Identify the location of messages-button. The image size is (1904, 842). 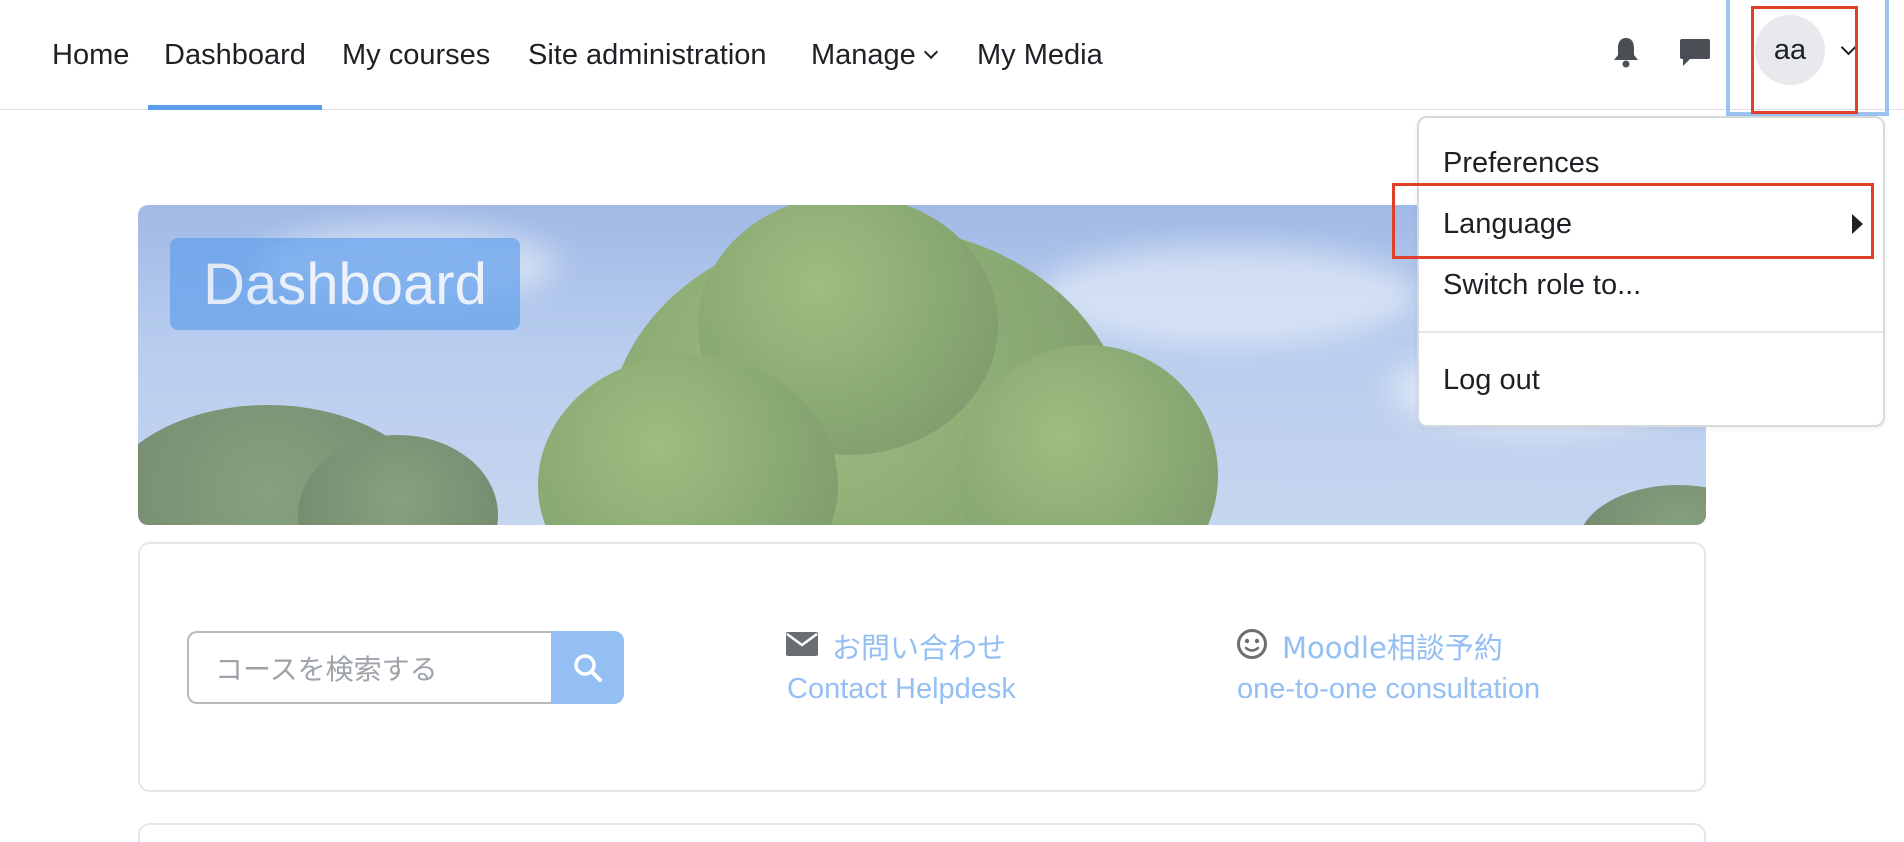
(1695, 52).